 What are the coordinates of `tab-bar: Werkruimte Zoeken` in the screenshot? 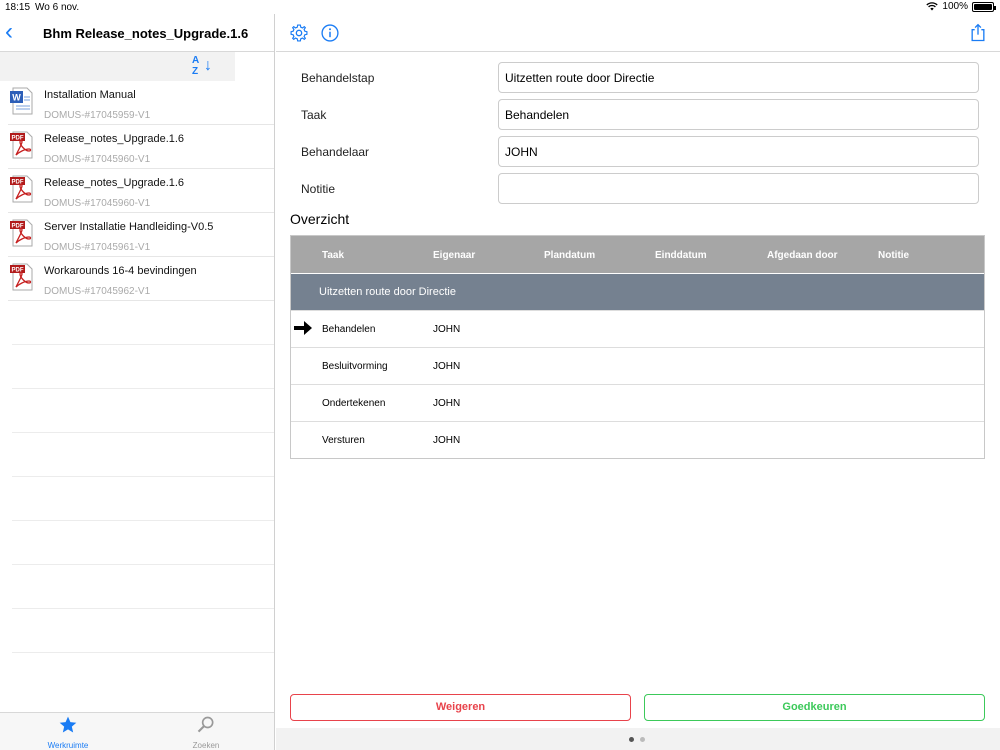 It's located at (137, 731).